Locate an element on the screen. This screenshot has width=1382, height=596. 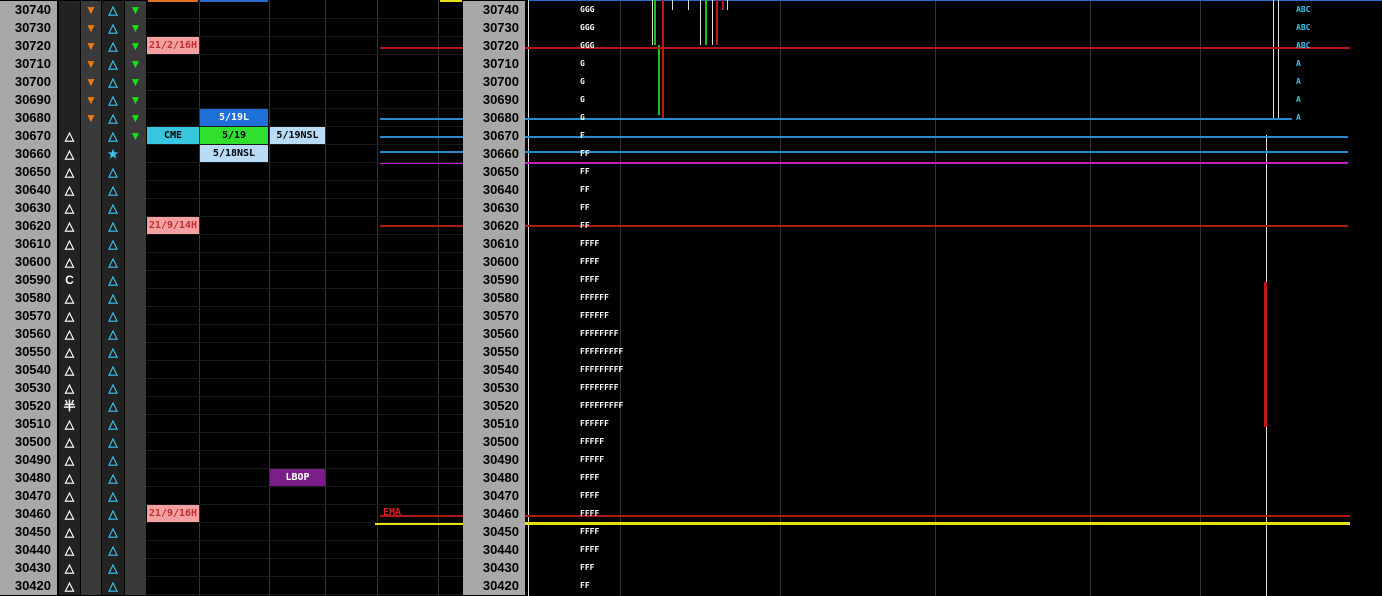
price-label: 30490 is located at coordinates (28, 460).